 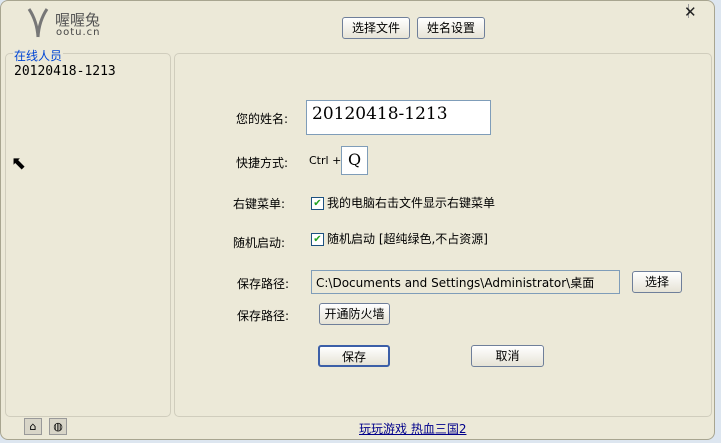 I want to click on user-item: 20120418-1213, so click(x=65, y=71).